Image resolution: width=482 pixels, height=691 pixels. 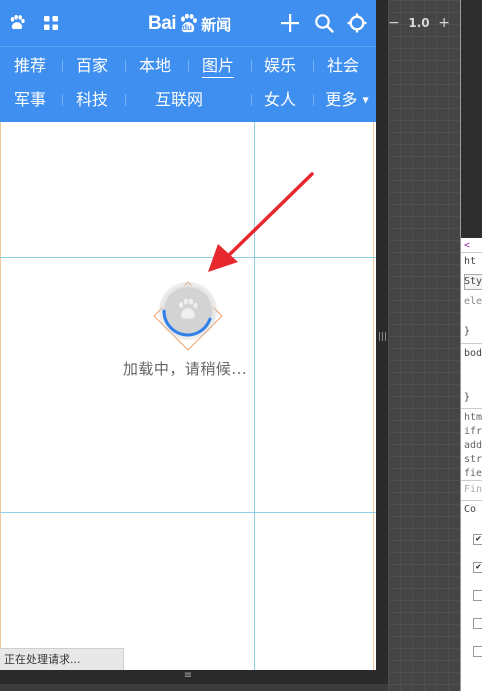 I want to click on zoom-level: 1.0, so click(x=419, y=23).